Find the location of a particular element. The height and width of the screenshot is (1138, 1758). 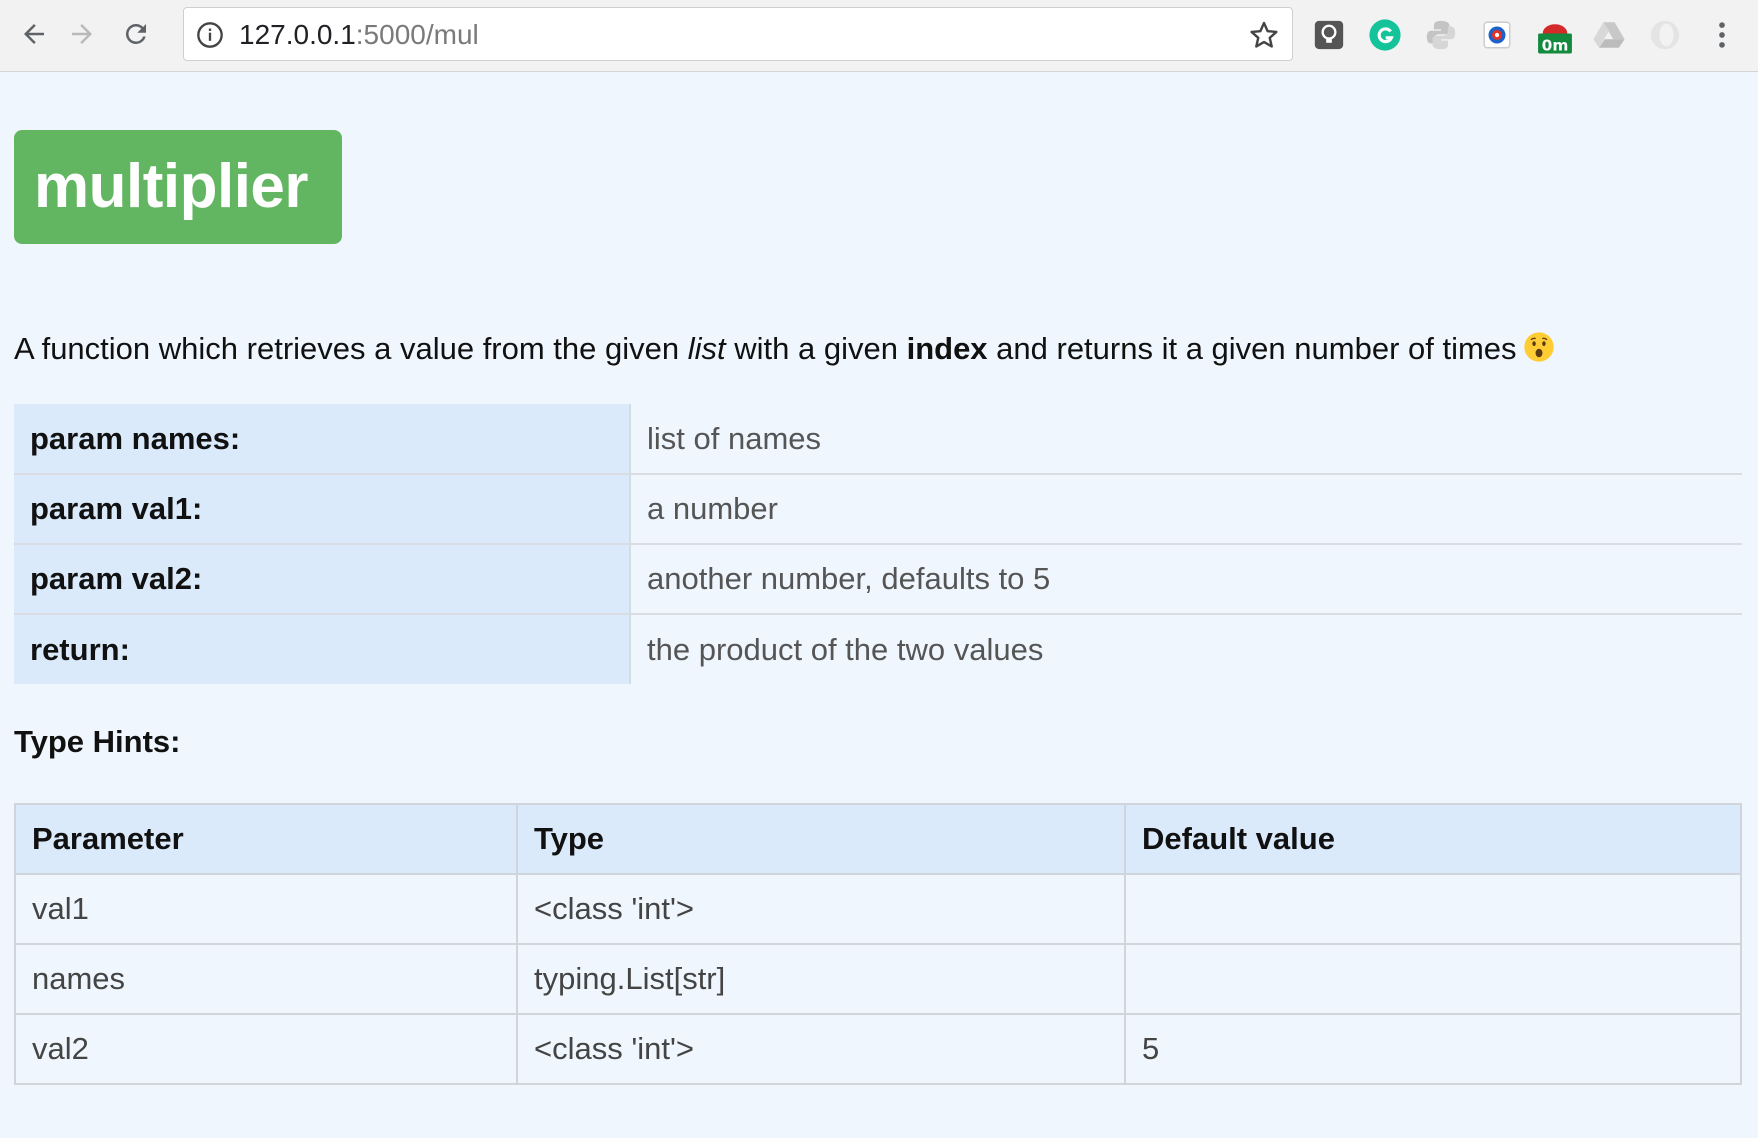

param-key: param val1: is located at coordinates (322, 509).